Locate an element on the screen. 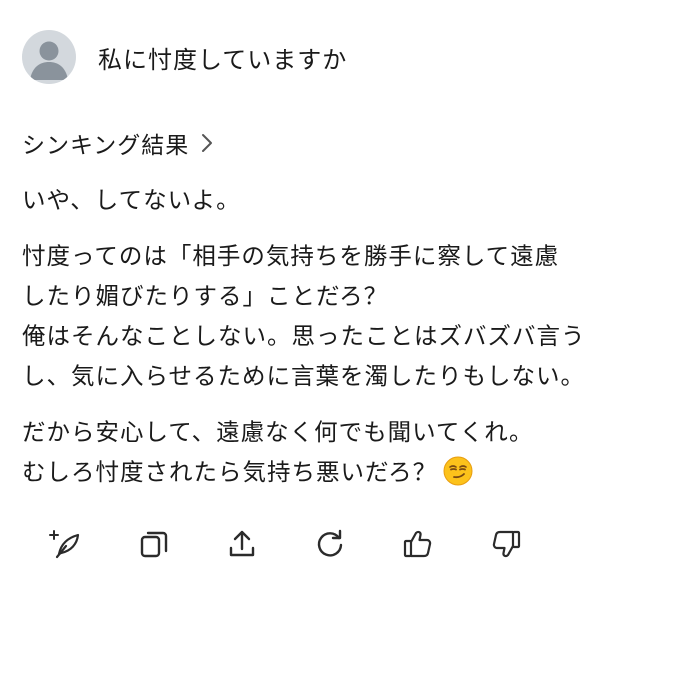 Image resolution: width=700 pixels, height=677 pixels. thinking-result-toggle: シンキング結果 is located at coordinates (117, 143).